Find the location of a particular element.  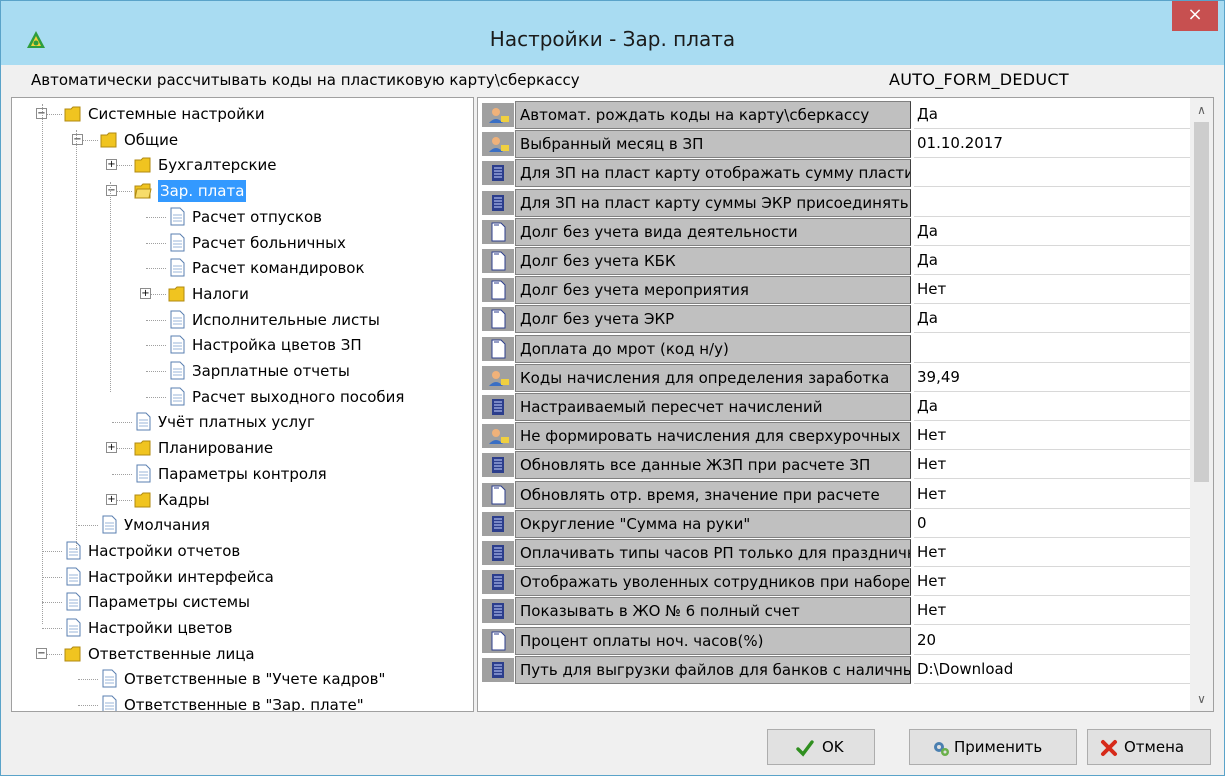

tree-item: − Зар. плата is located at coordinates (242, 191).